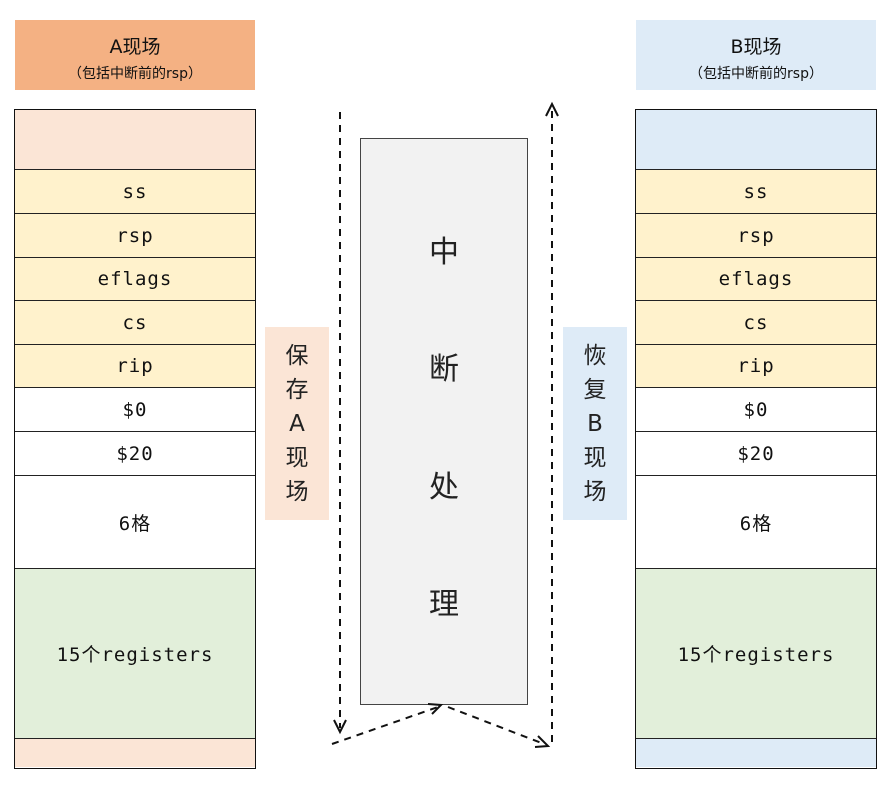 Image resolution: width=896 pixels, height=785 pixels. What do you see at coordinates (496, 725) in the screenshot?
I see `diagonal-down-arrow-line` at bounding box center [496, 725].